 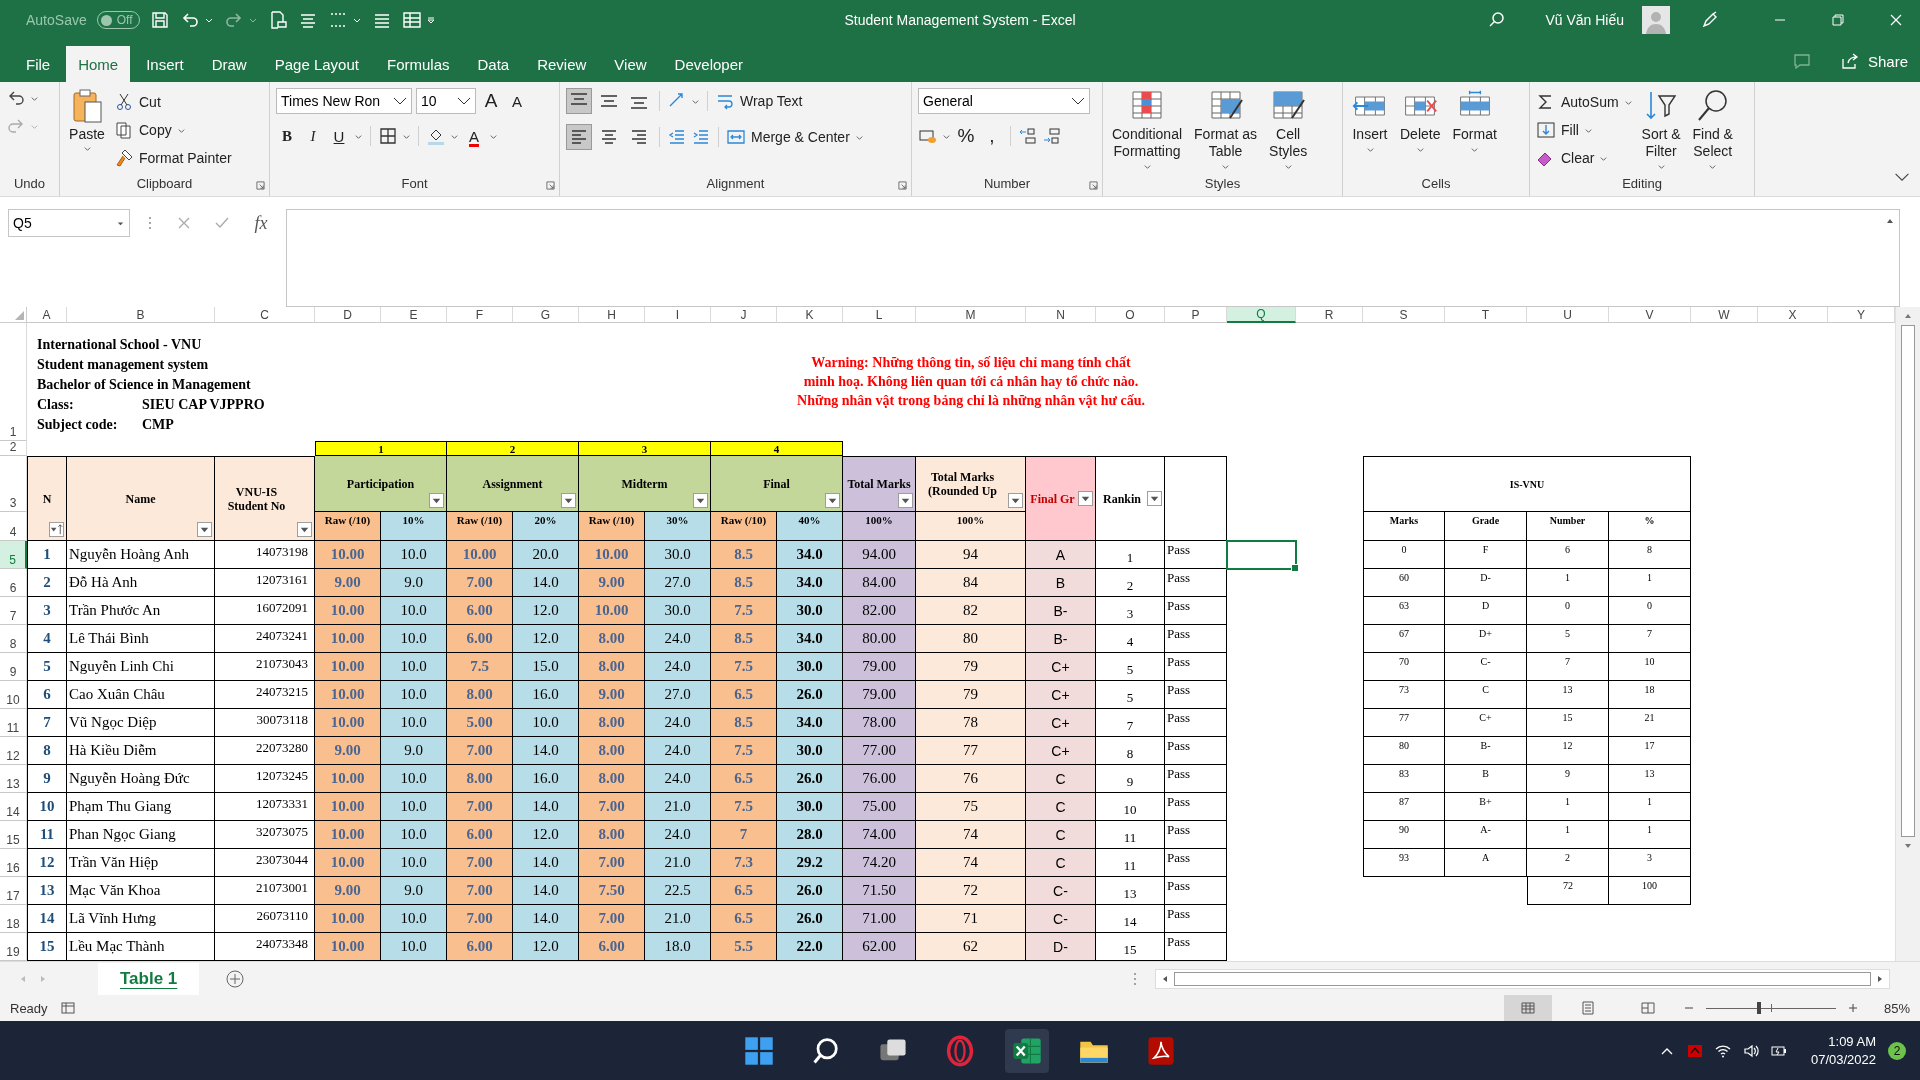 What do you see at coordinates (1404, 315) in the screenshot?
I see `column-header: S` at bounding box center [1404, 315].